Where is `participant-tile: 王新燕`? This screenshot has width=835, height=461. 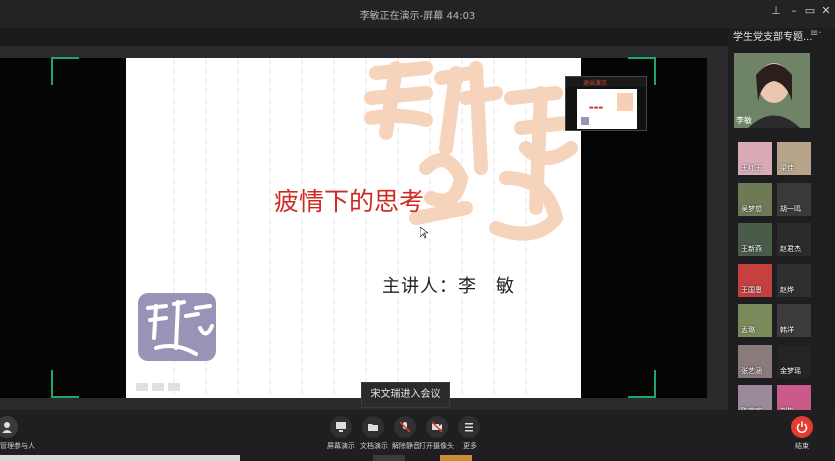
participant-tile: 王新燕 is located at coordinates (755, 239).